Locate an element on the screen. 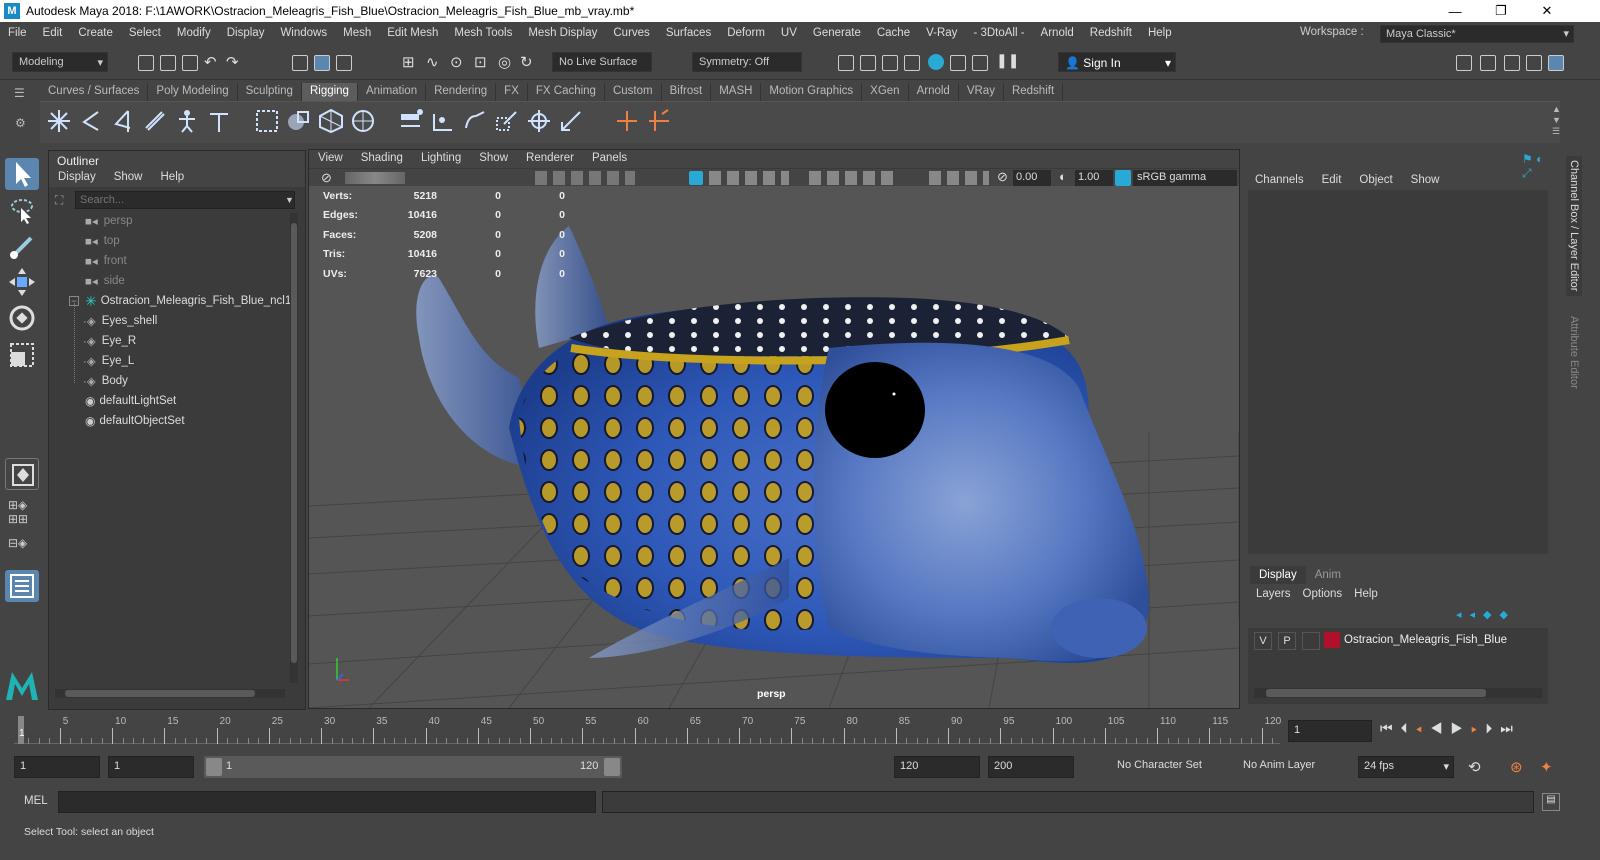 The height and width of the screenshot is (860, 1600). symmetry-dropdown: Symmetry: Off is located at coordinates (747, 62).